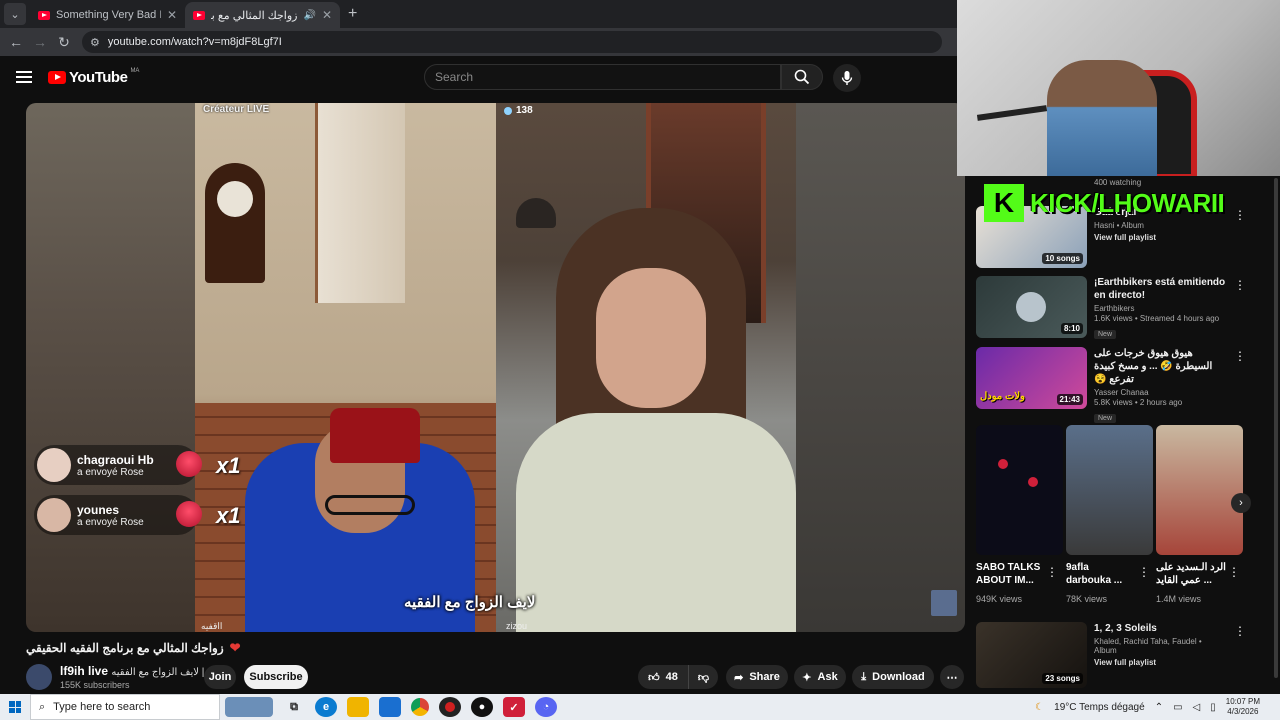  Describe the element at coordinates (802, 77) in the screenshot. I see `search-button` at that location.